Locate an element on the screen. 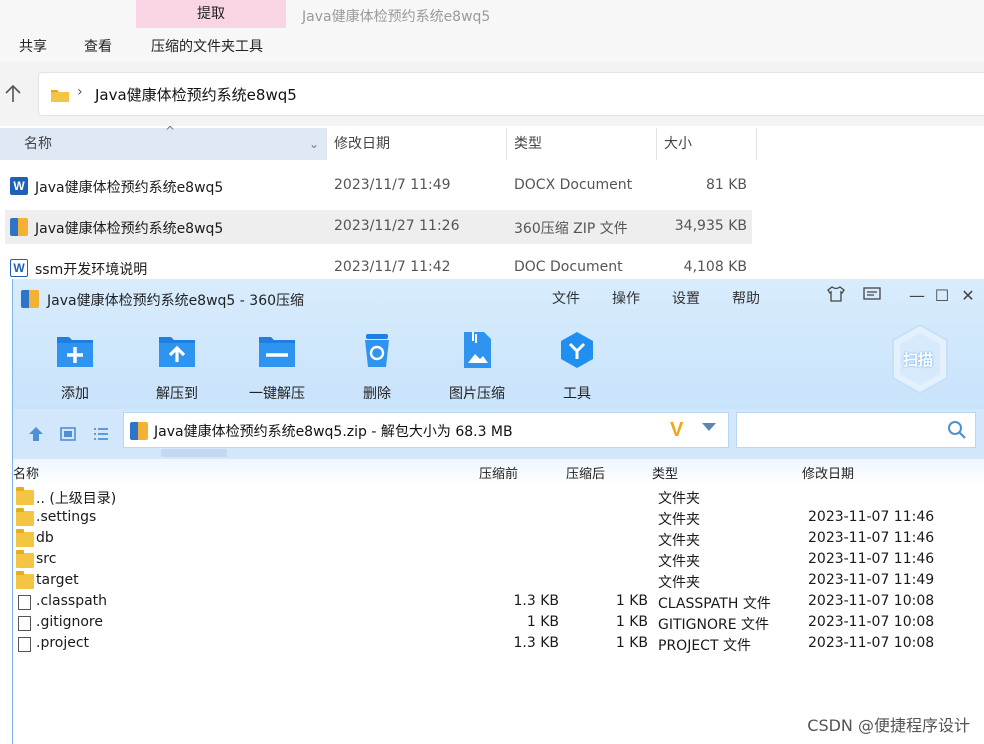 The height and width of the screenshot is (744, 984). zip-column-after: 压缩后 is located at coordinates (585, 472).